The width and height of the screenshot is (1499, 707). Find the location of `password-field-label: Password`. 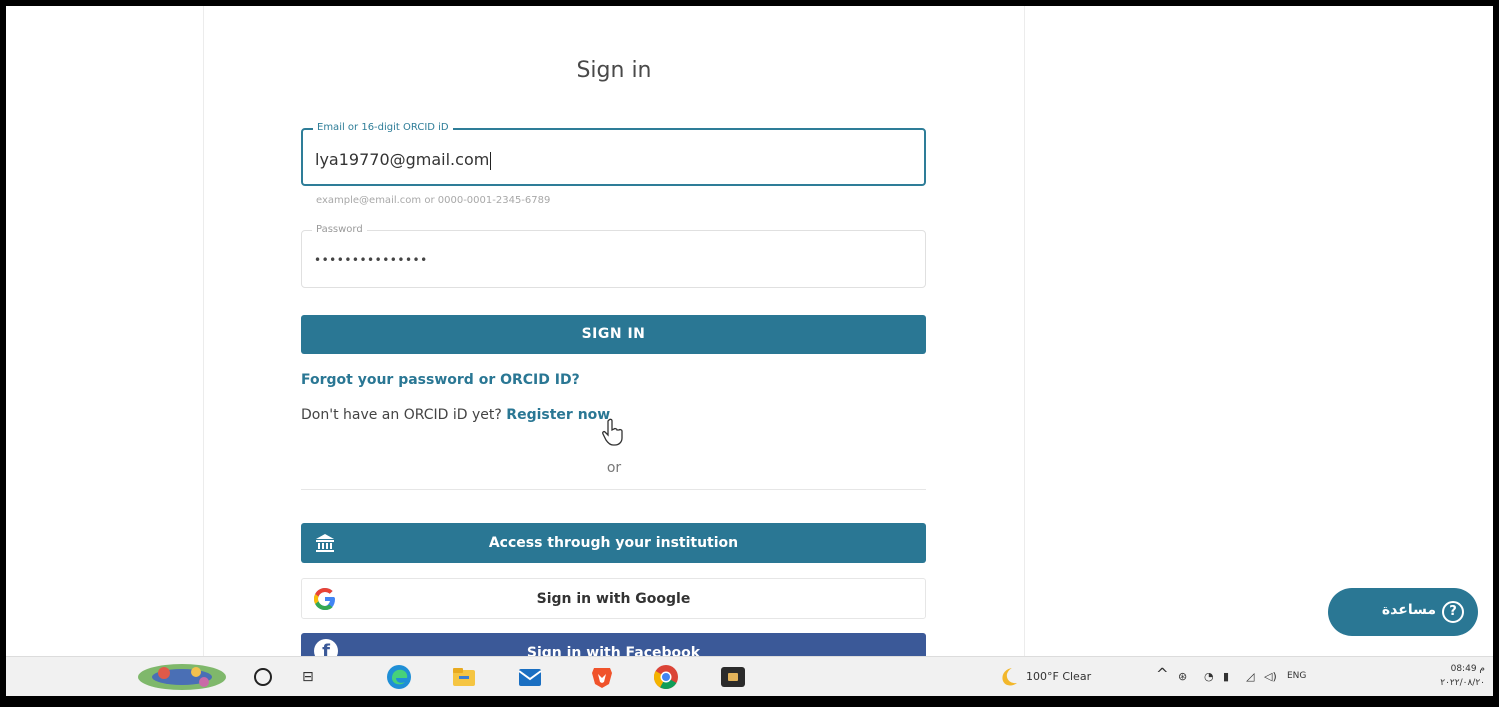

password-field-label: Password is located at coordinates (339, 229).